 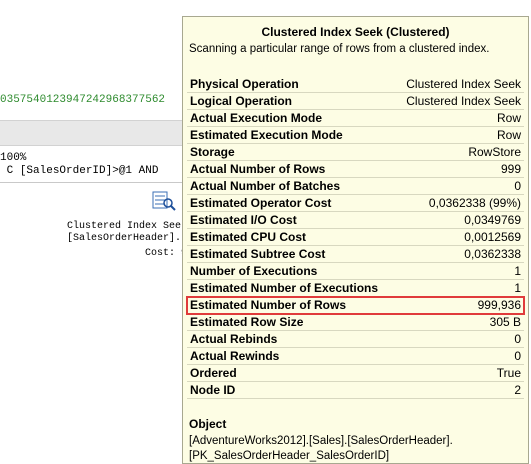 I want to click on property-value: RowStore, so click(x=494, y=152).